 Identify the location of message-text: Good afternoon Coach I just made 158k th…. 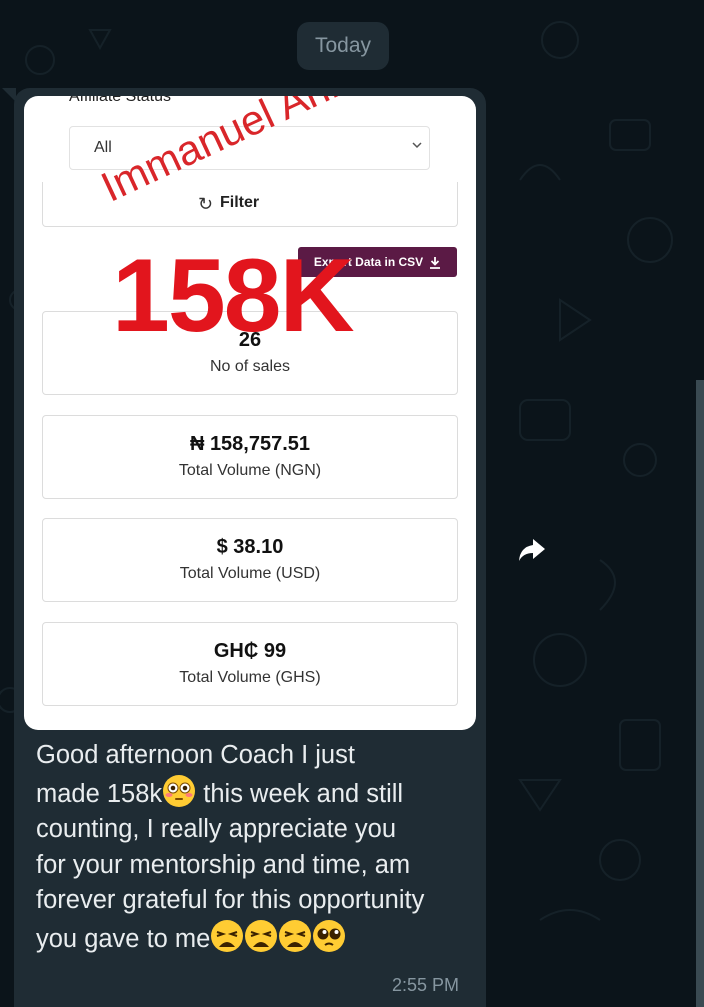
(256, 847).